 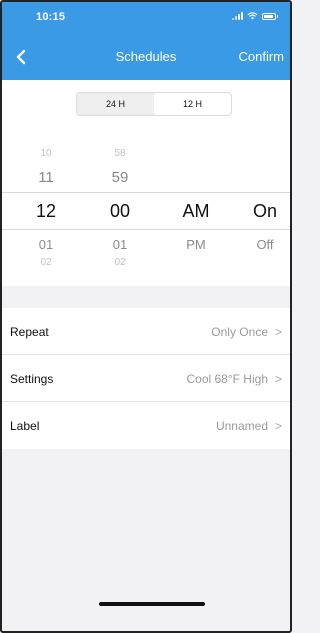 I want to click on status-icons, so click(x=255, y=16).